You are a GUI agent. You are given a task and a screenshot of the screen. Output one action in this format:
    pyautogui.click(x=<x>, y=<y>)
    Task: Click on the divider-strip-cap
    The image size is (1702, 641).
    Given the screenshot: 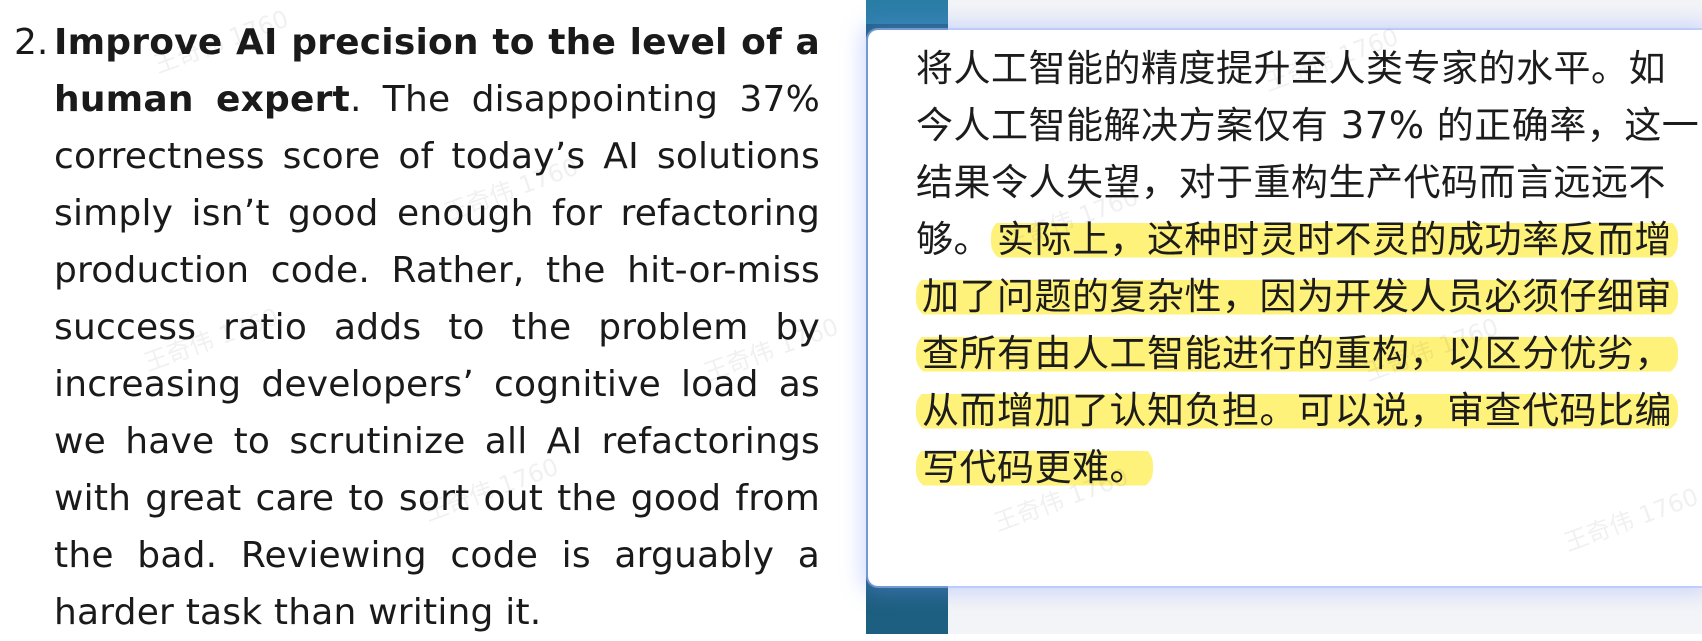 What is the action you would take?
    pyautogui.click(x=907, y=12)
    